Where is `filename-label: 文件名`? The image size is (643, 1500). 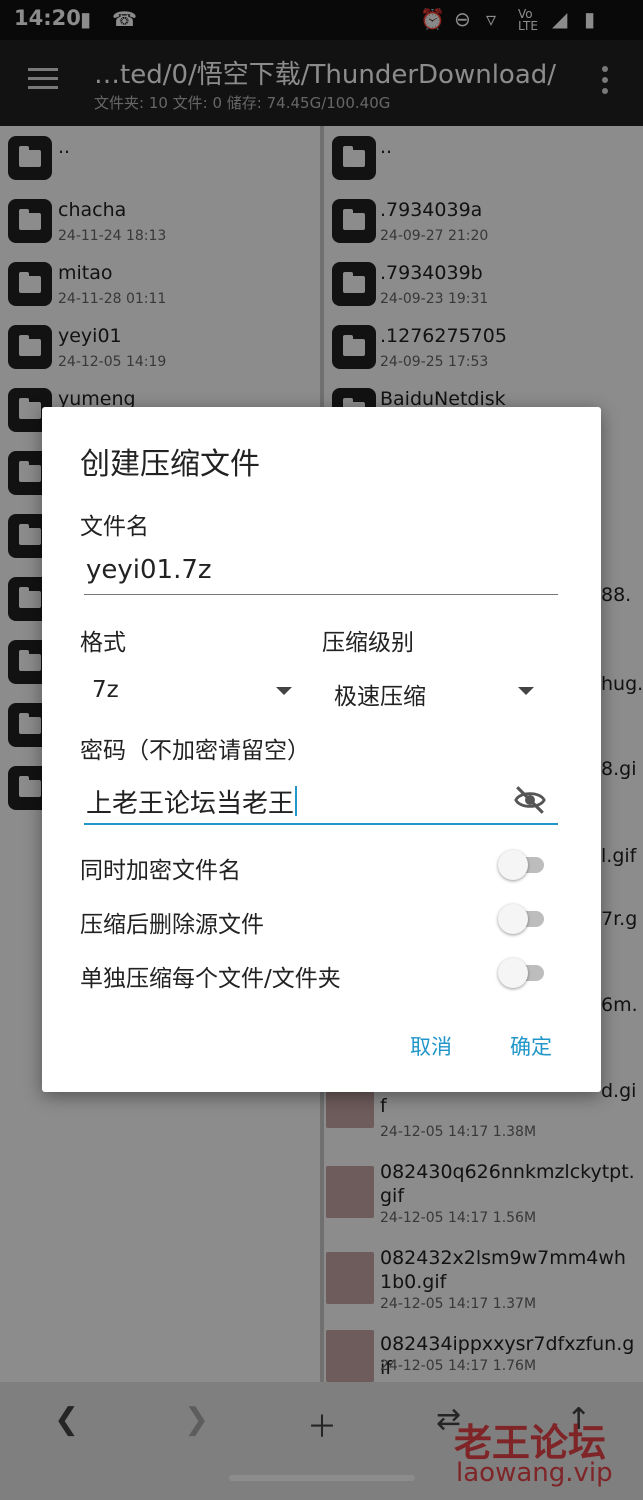 filename-label: 文件名 is located at coordinates (114, 527).